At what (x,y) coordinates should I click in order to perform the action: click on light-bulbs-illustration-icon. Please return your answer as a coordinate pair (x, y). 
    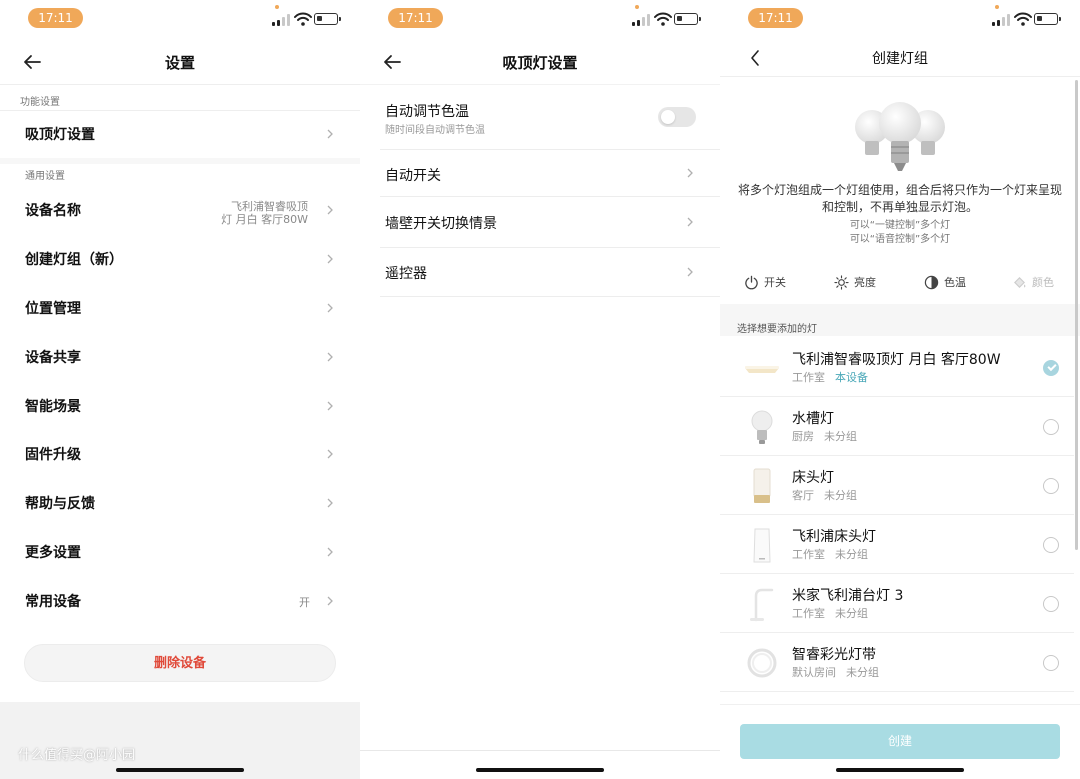
    Looking at the image, I should click on (900, 136).